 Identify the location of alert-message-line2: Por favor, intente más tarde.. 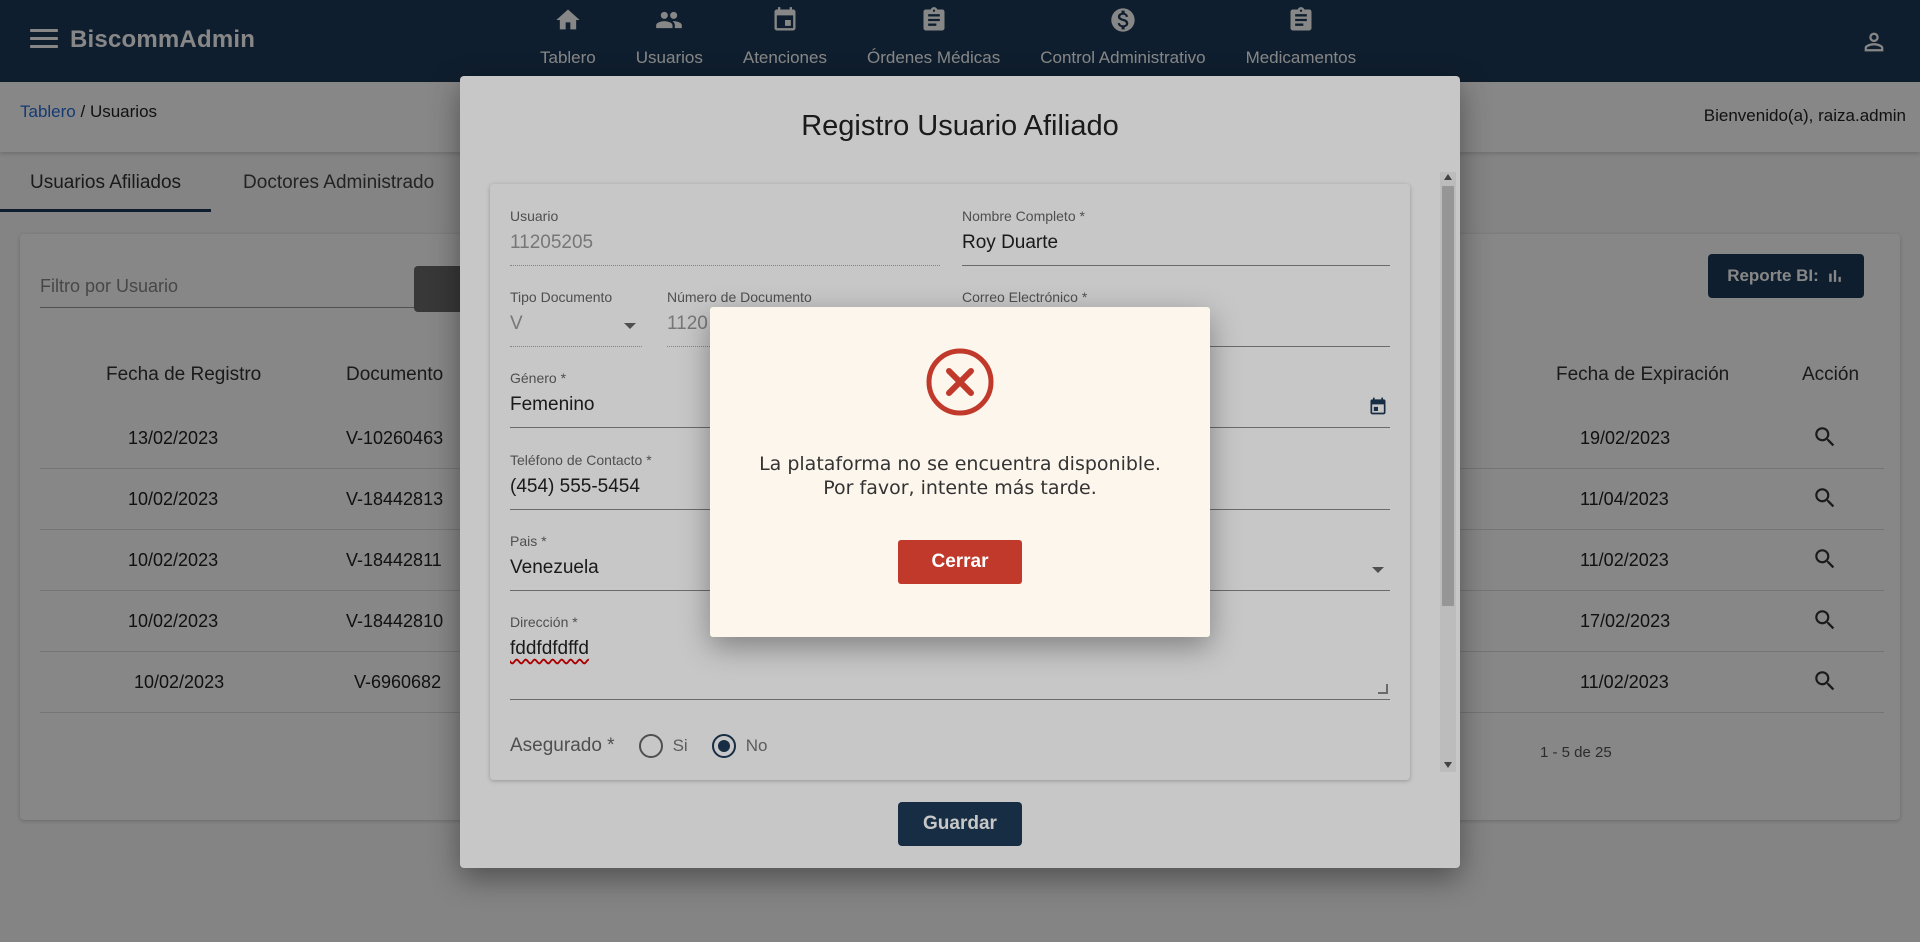
(960, 488).